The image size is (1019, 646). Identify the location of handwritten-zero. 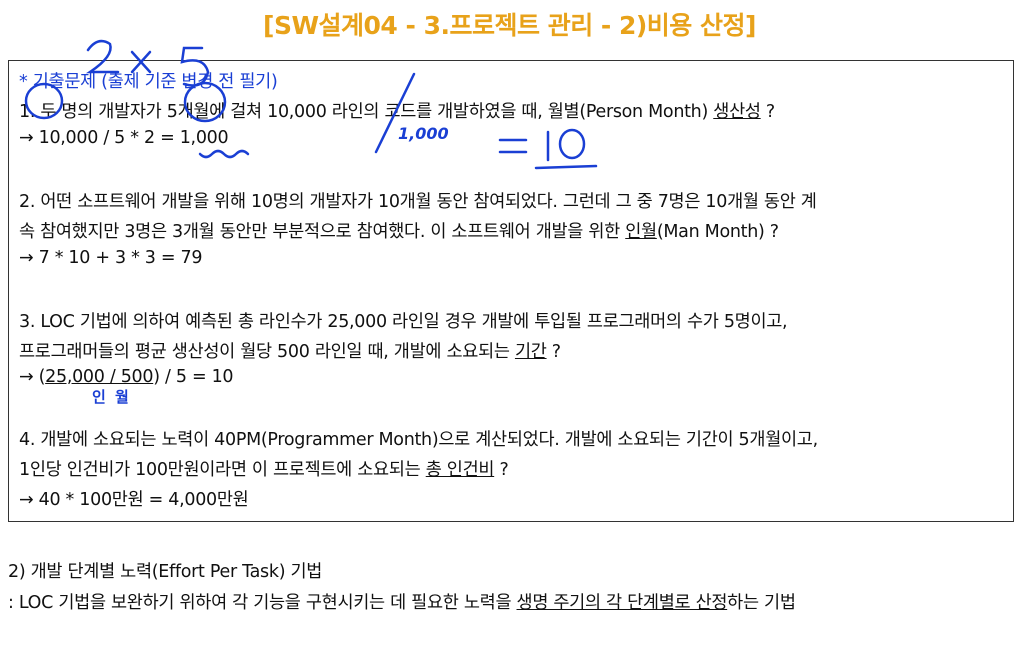
(572, 144).